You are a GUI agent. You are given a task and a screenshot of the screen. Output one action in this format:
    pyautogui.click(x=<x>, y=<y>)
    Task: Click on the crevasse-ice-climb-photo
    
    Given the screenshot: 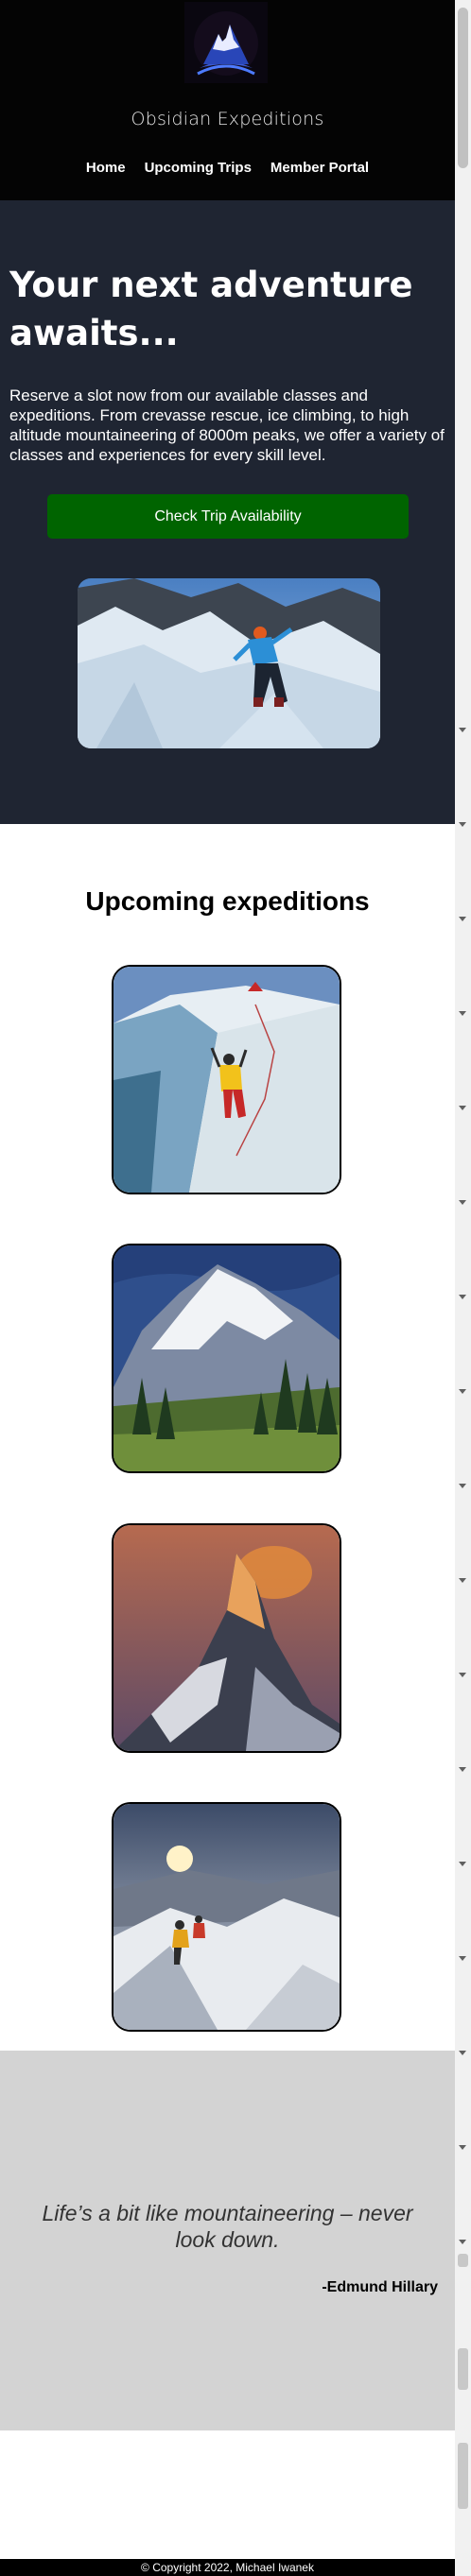 What is the action you would take?
    pyautogui.click(x=226, y=1080)
    